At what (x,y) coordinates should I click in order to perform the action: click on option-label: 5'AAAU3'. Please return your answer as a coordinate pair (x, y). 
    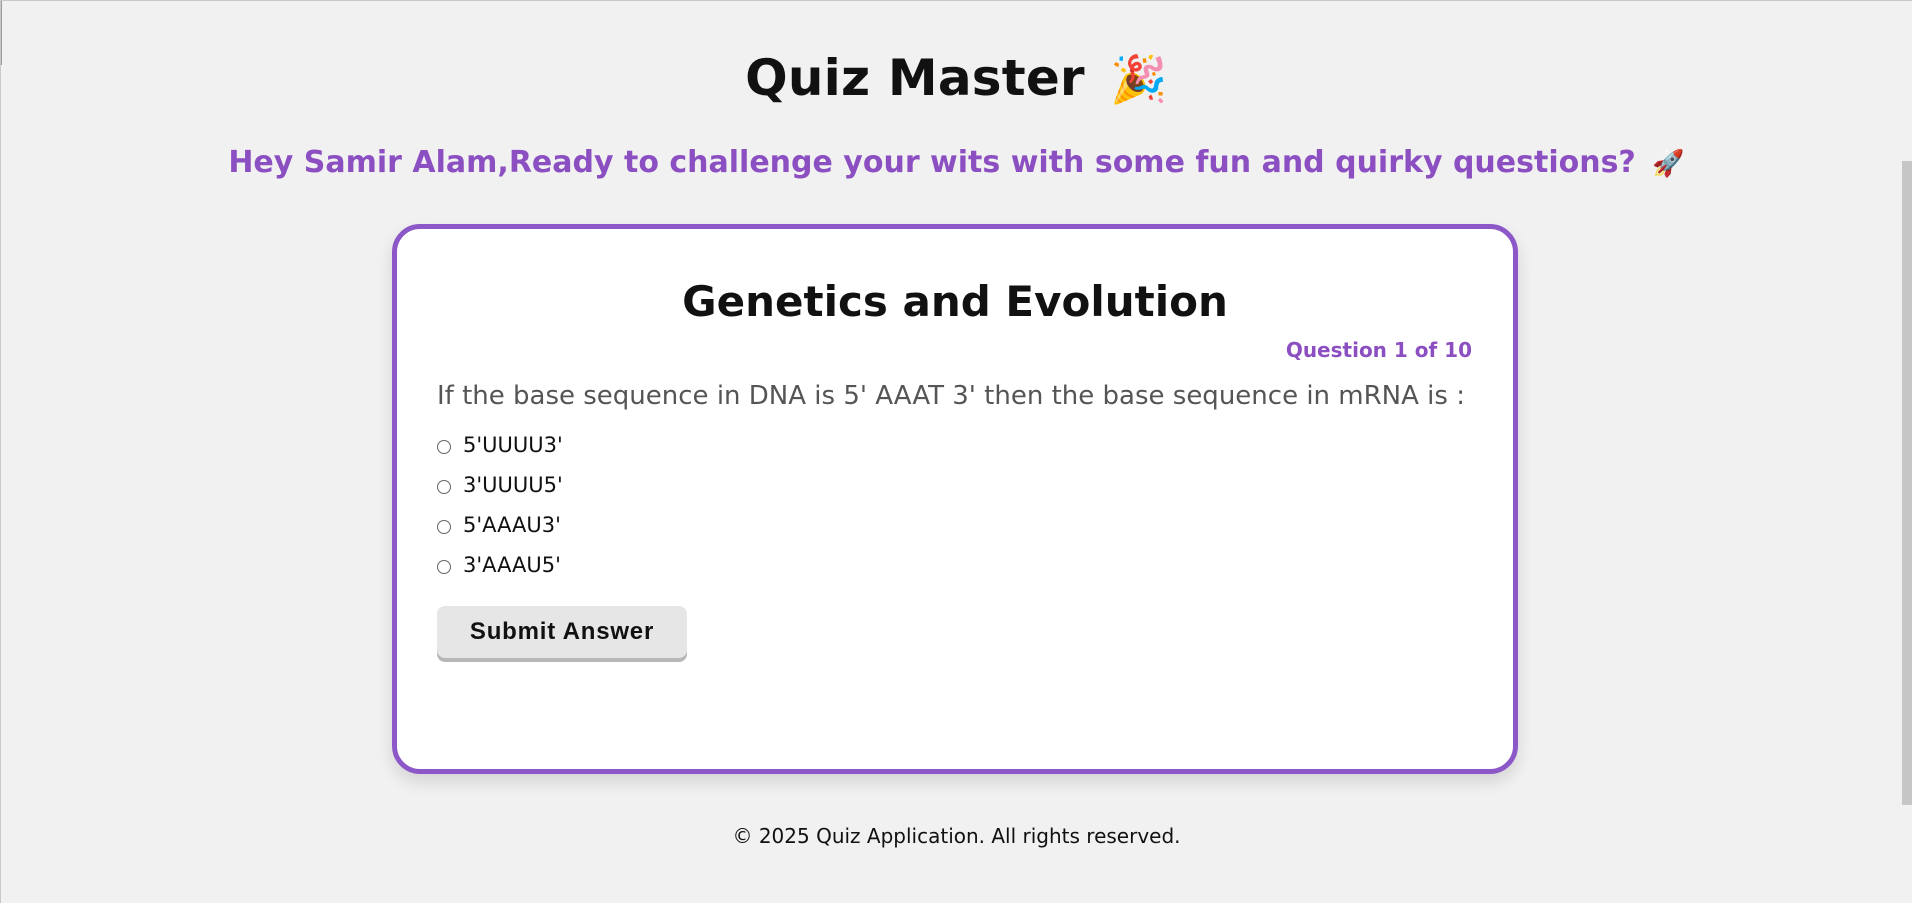
    Looking at the image, I should click on (512, 525).